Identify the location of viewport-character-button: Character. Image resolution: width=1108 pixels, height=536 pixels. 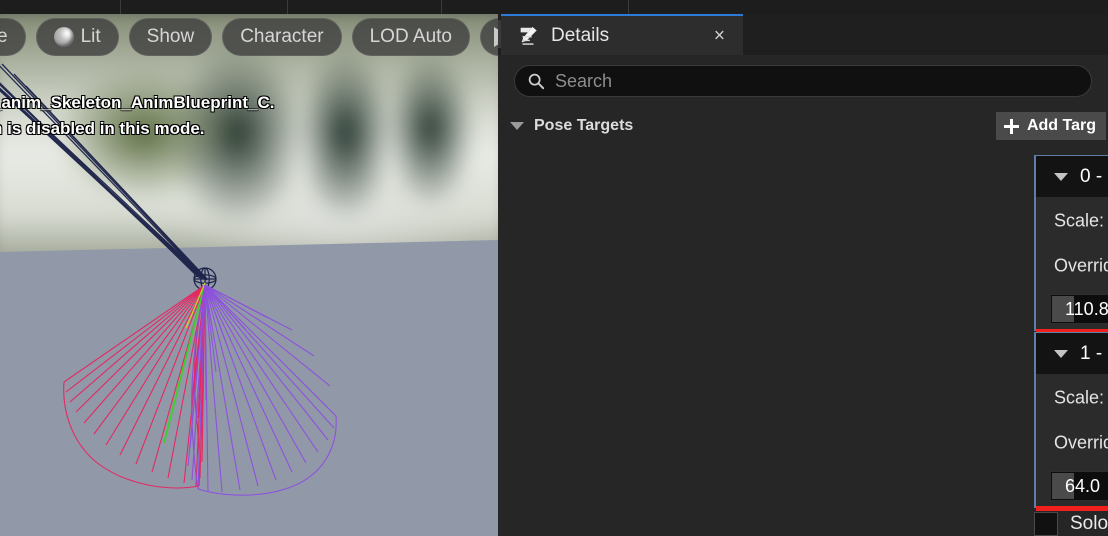
(282, 37).